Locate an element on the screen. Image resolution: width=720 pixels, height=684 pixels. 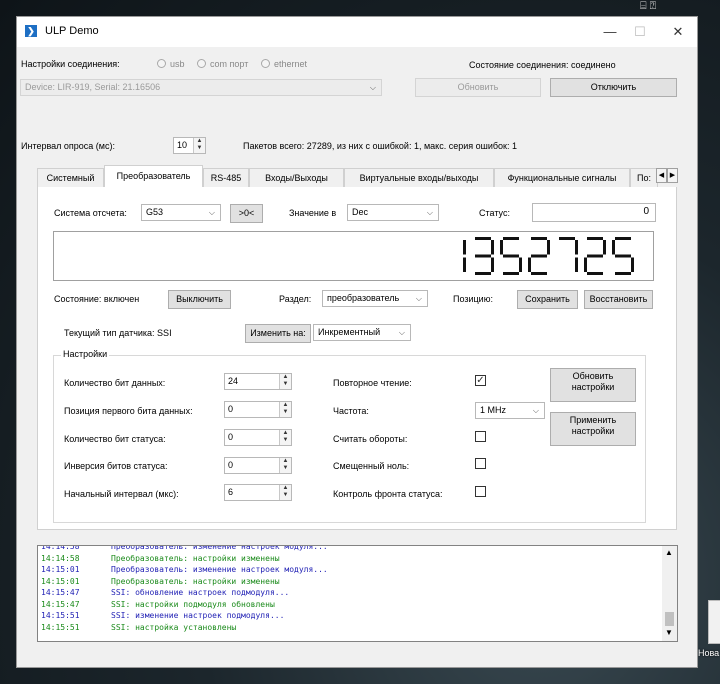
log-time: 14:15:51 is located at coordinates (60, 627).